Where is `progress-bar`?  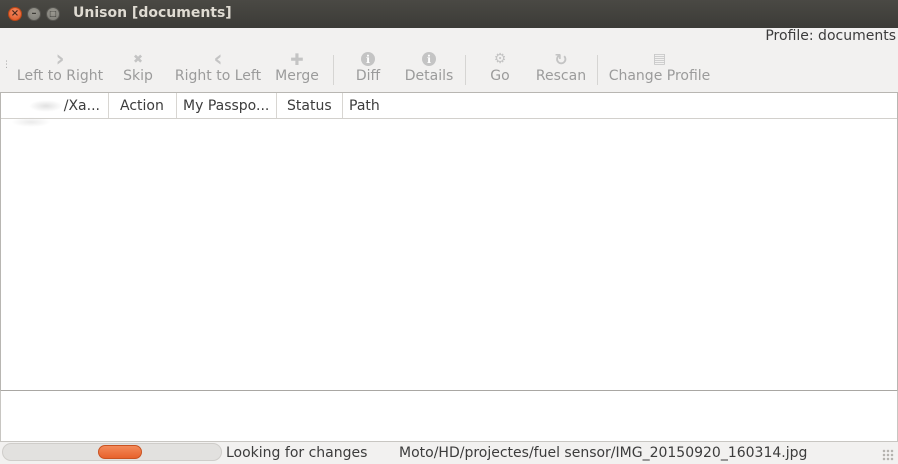 progress-bar is located at coordinates (112, 452).